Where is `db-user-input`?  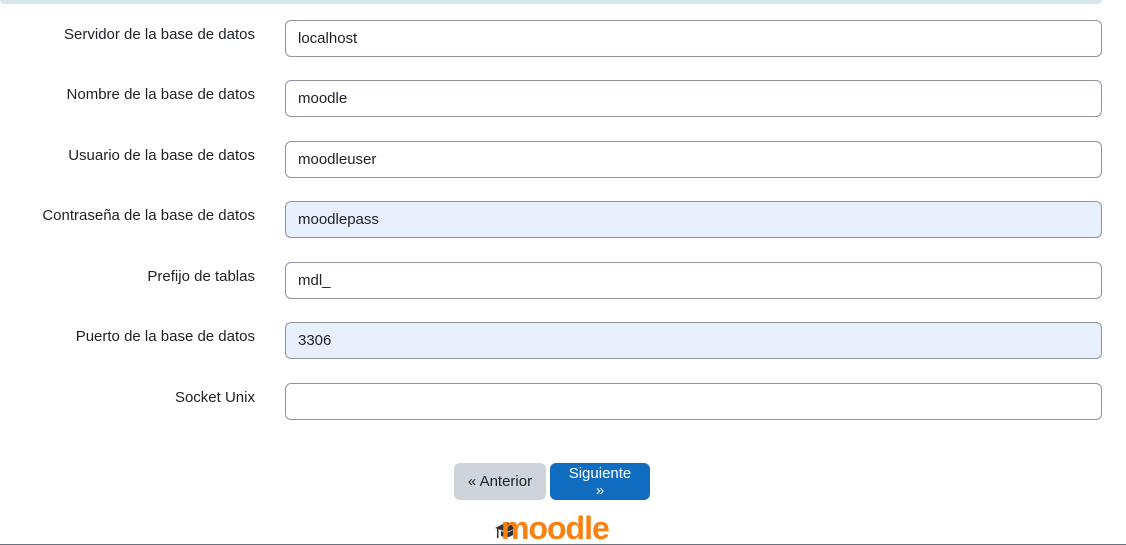 db-user-input is located at coordinates (693, 159).